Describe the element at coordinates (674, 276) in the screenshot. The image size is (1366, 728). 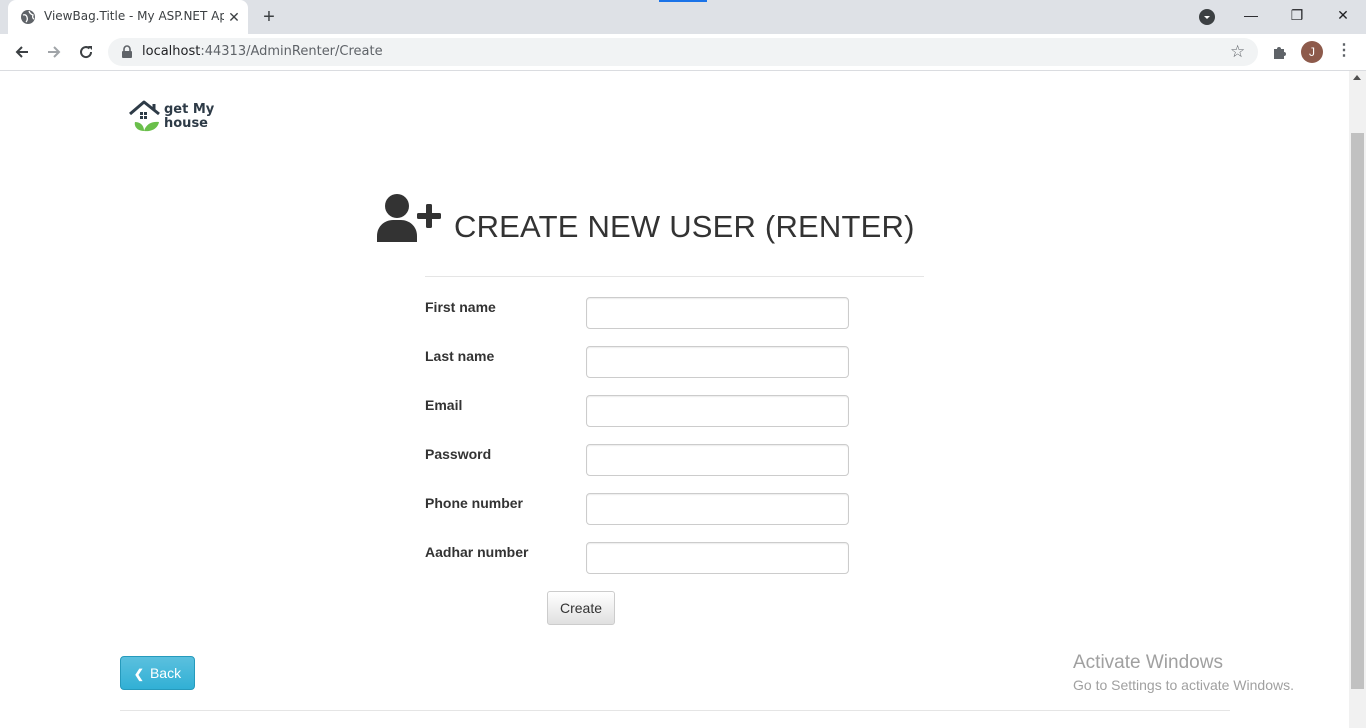
I see `heading-divider` at that location.